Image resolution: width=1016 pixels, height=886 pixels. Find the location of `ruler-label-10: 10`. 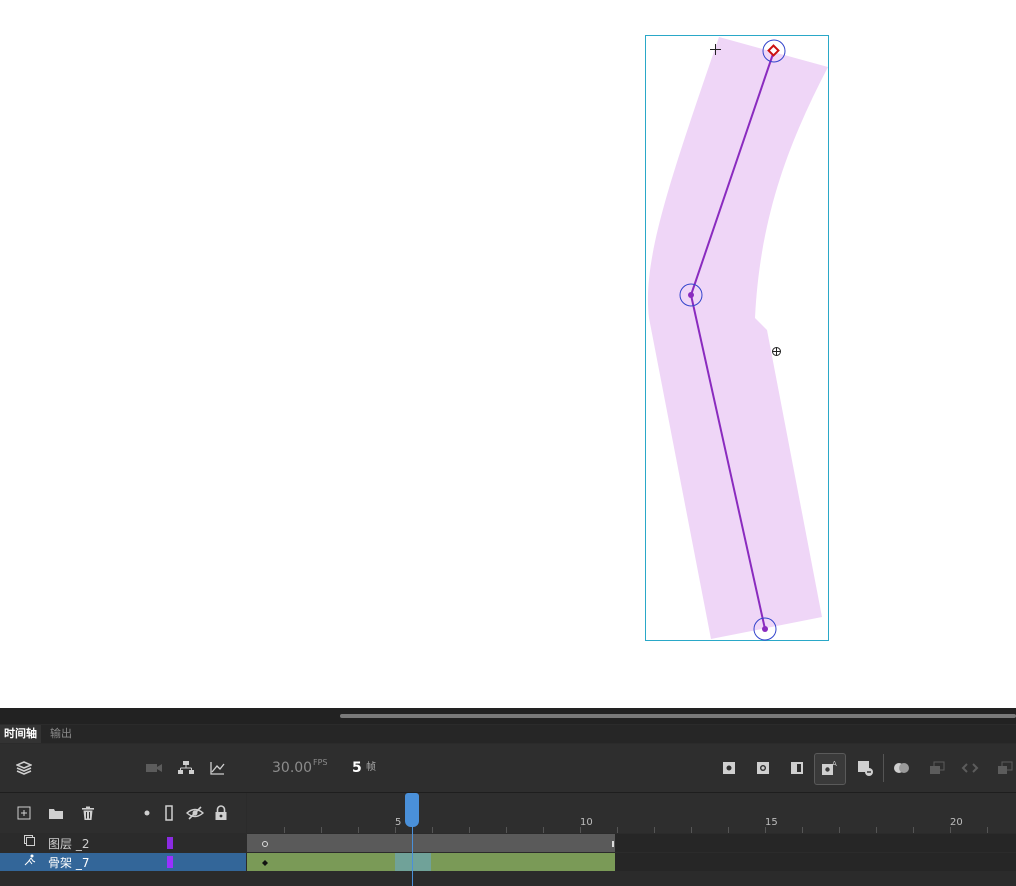

ruler-label-10: 10 is located at coordinates (586, 822).